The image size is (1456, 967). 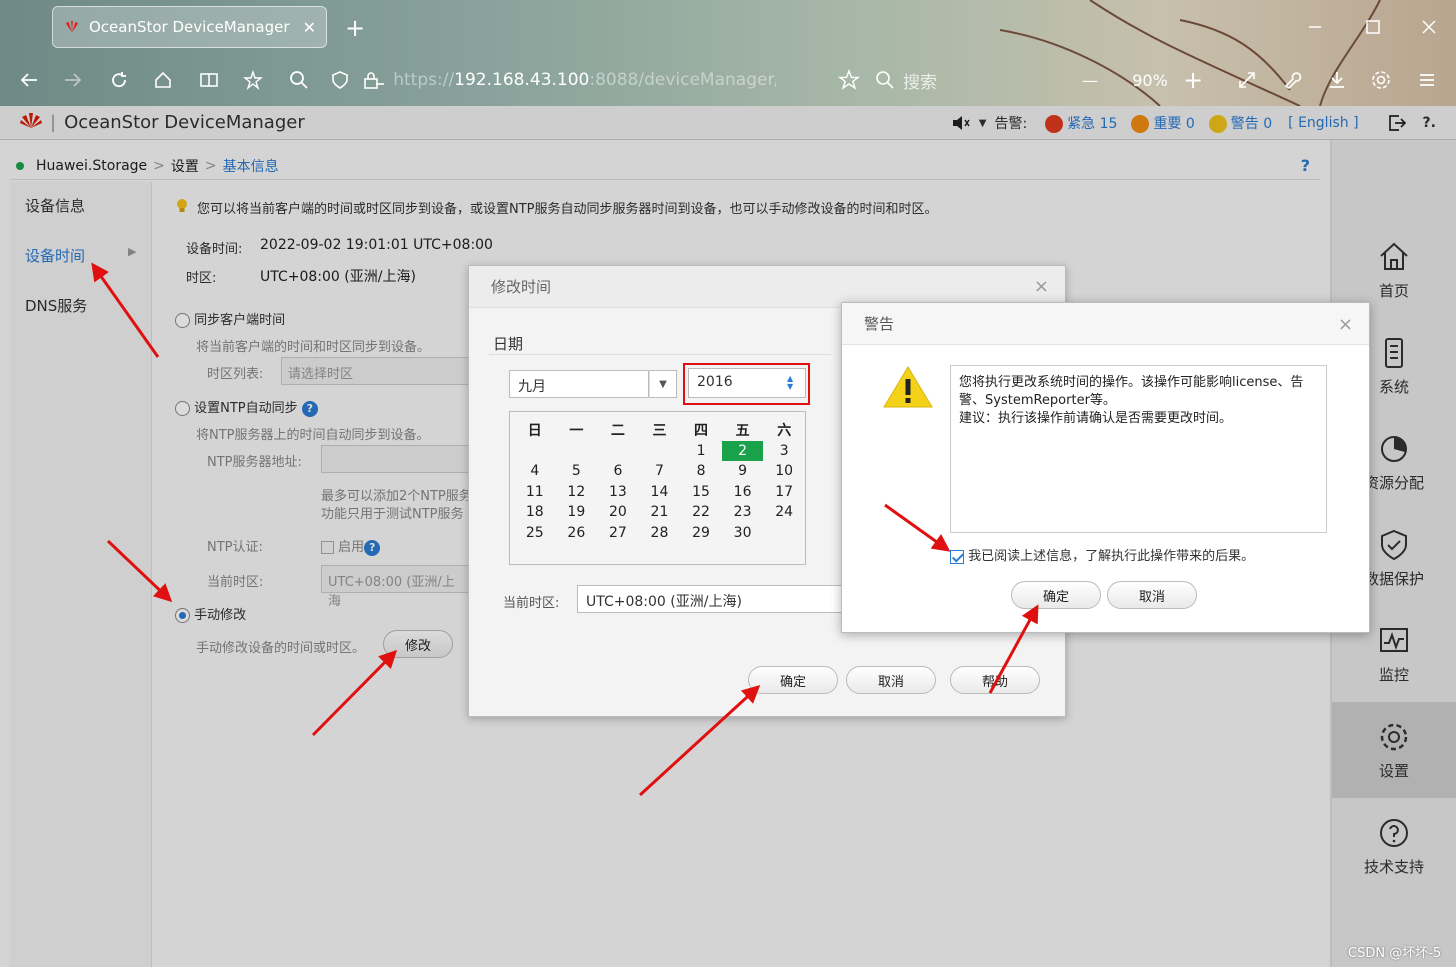 I want to click on forward-icon, so click(x=73, y=80).